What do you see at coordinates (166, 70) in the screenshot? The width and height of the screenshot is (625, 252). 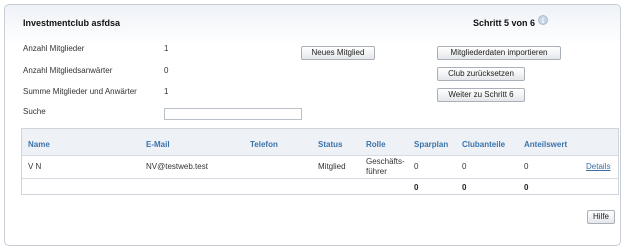 I see `stat-value-candidates: 0` at bounding box center [166, 70].